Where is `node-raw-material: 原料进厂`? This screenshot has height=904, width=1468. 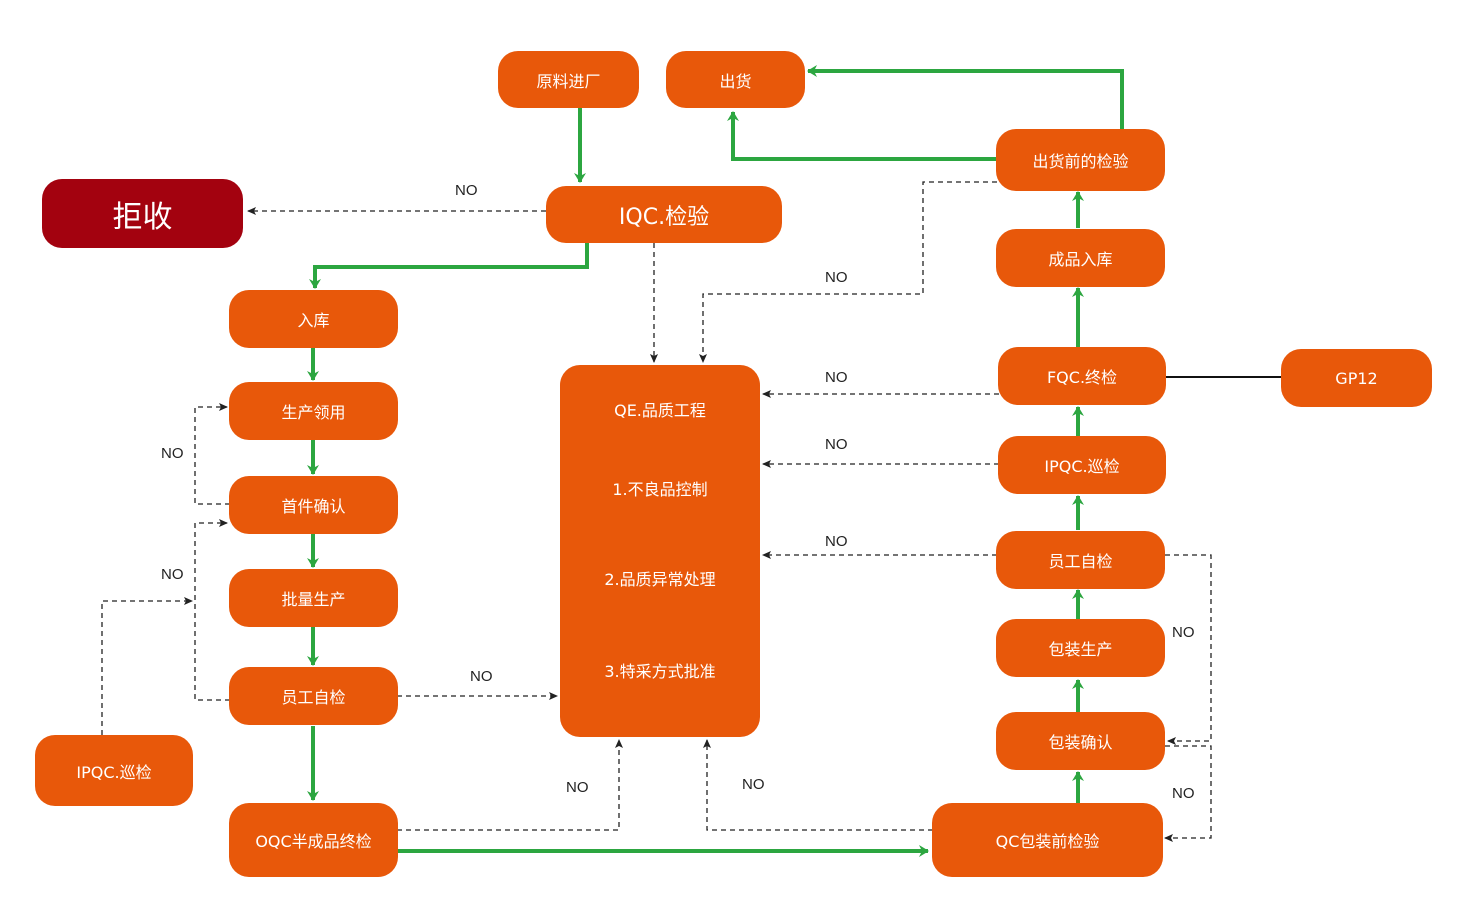
node-raw-material: 原料进厂 is located at coordinates (568, 79).